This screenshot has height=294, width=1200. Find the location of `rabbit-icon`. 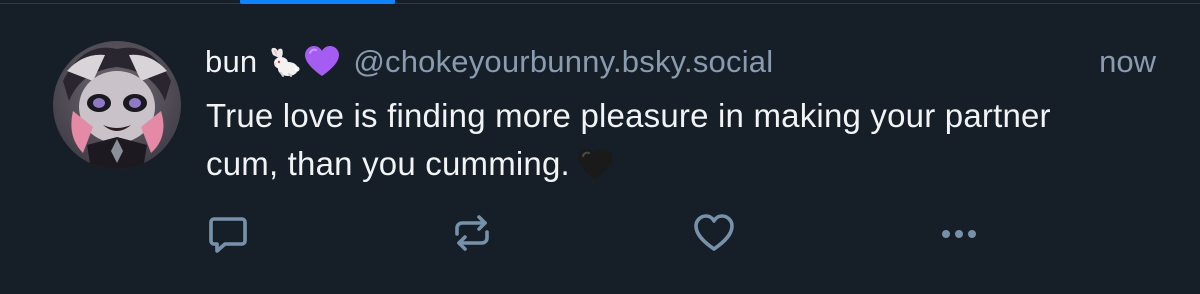

rabbit-icon is located at coordinates (284, 62).